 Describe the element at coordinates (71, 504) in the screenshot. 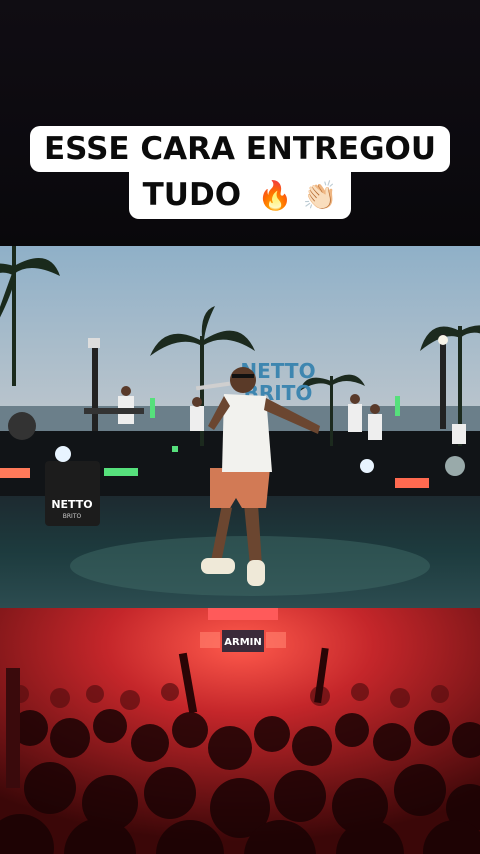

I see `svg-text: NETTO` at that location.